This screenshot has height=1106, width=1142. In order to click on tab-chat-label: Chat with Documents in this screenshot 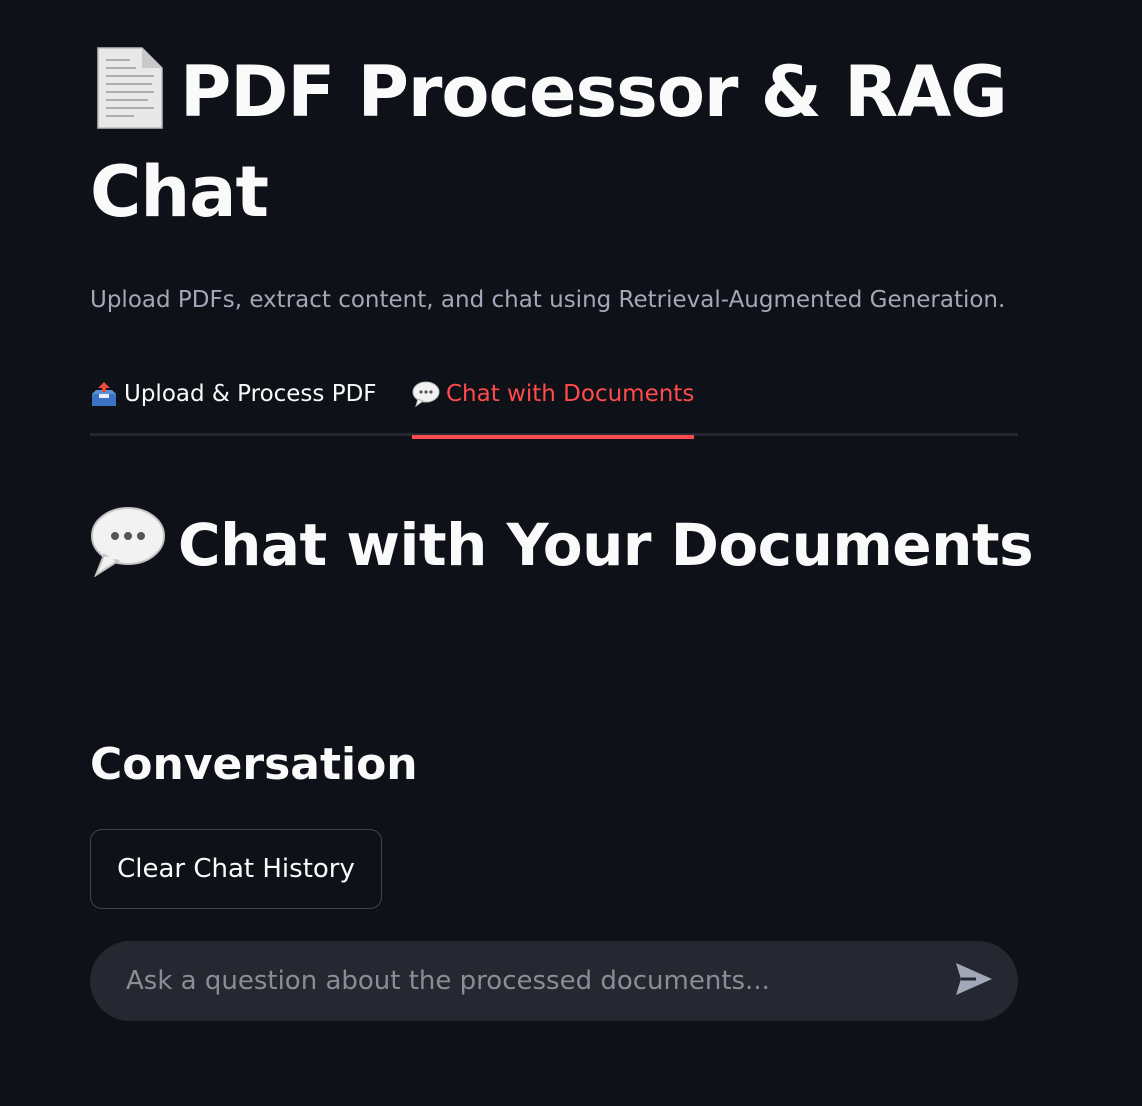, I will do `click(570, 394)`.